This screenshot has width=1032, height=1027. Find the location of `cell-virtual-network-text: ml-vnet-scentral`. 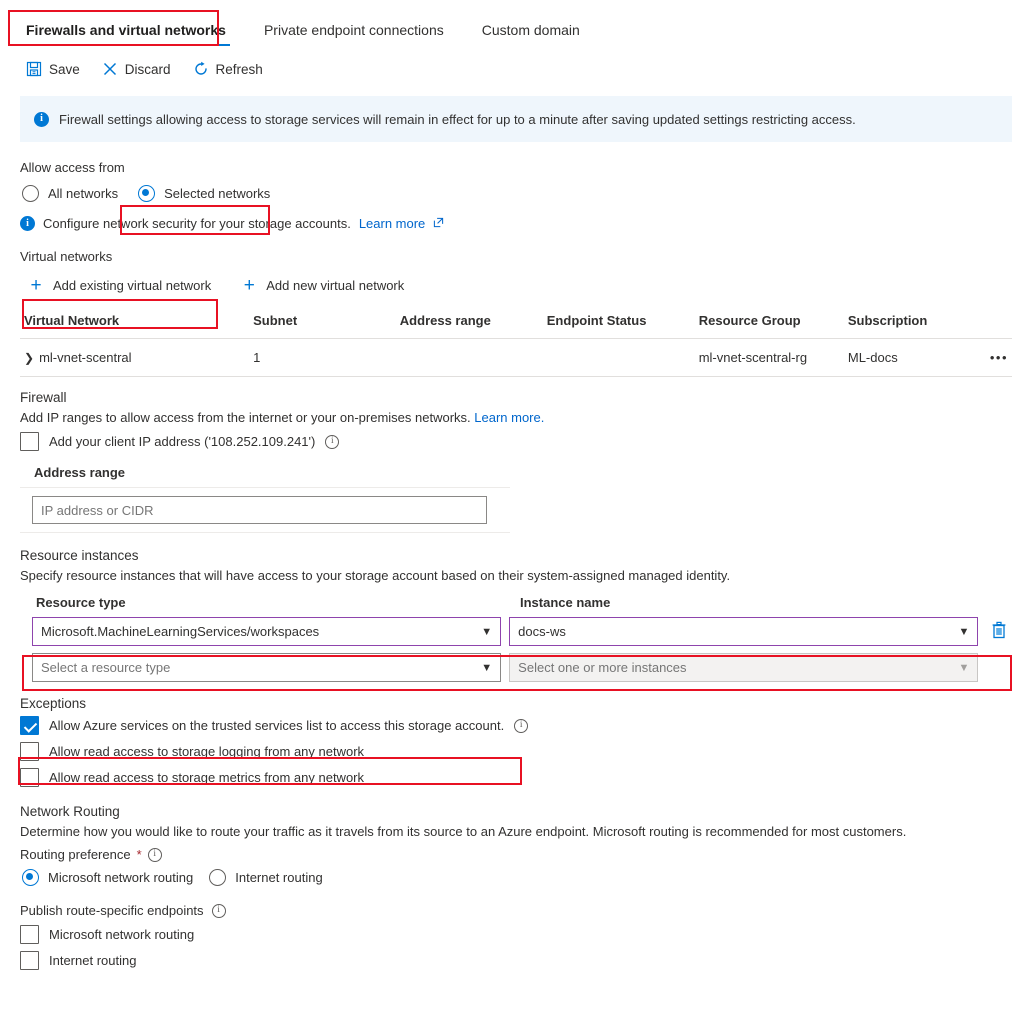

cell-virtual-network-text: ml-vnet-scentral is located at coordinates (85, 357).